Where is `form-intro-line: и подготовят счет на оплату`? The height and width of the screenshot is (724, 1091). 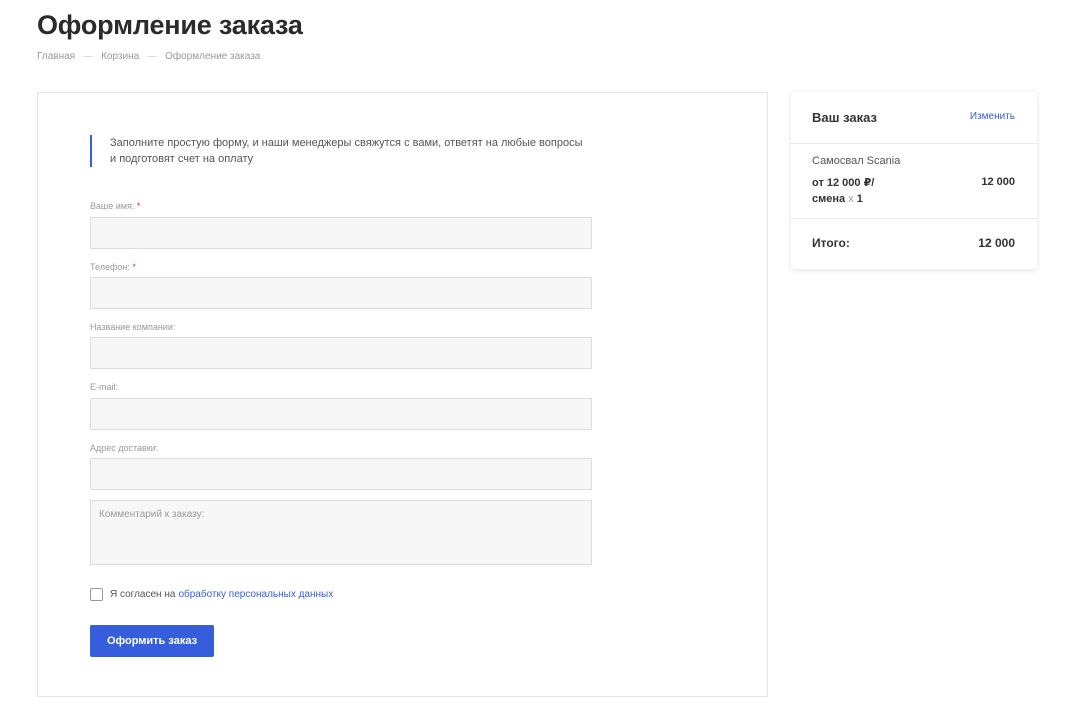
form-intro-line: и подготовят счет на оплату is located at coordinates (182, 159).